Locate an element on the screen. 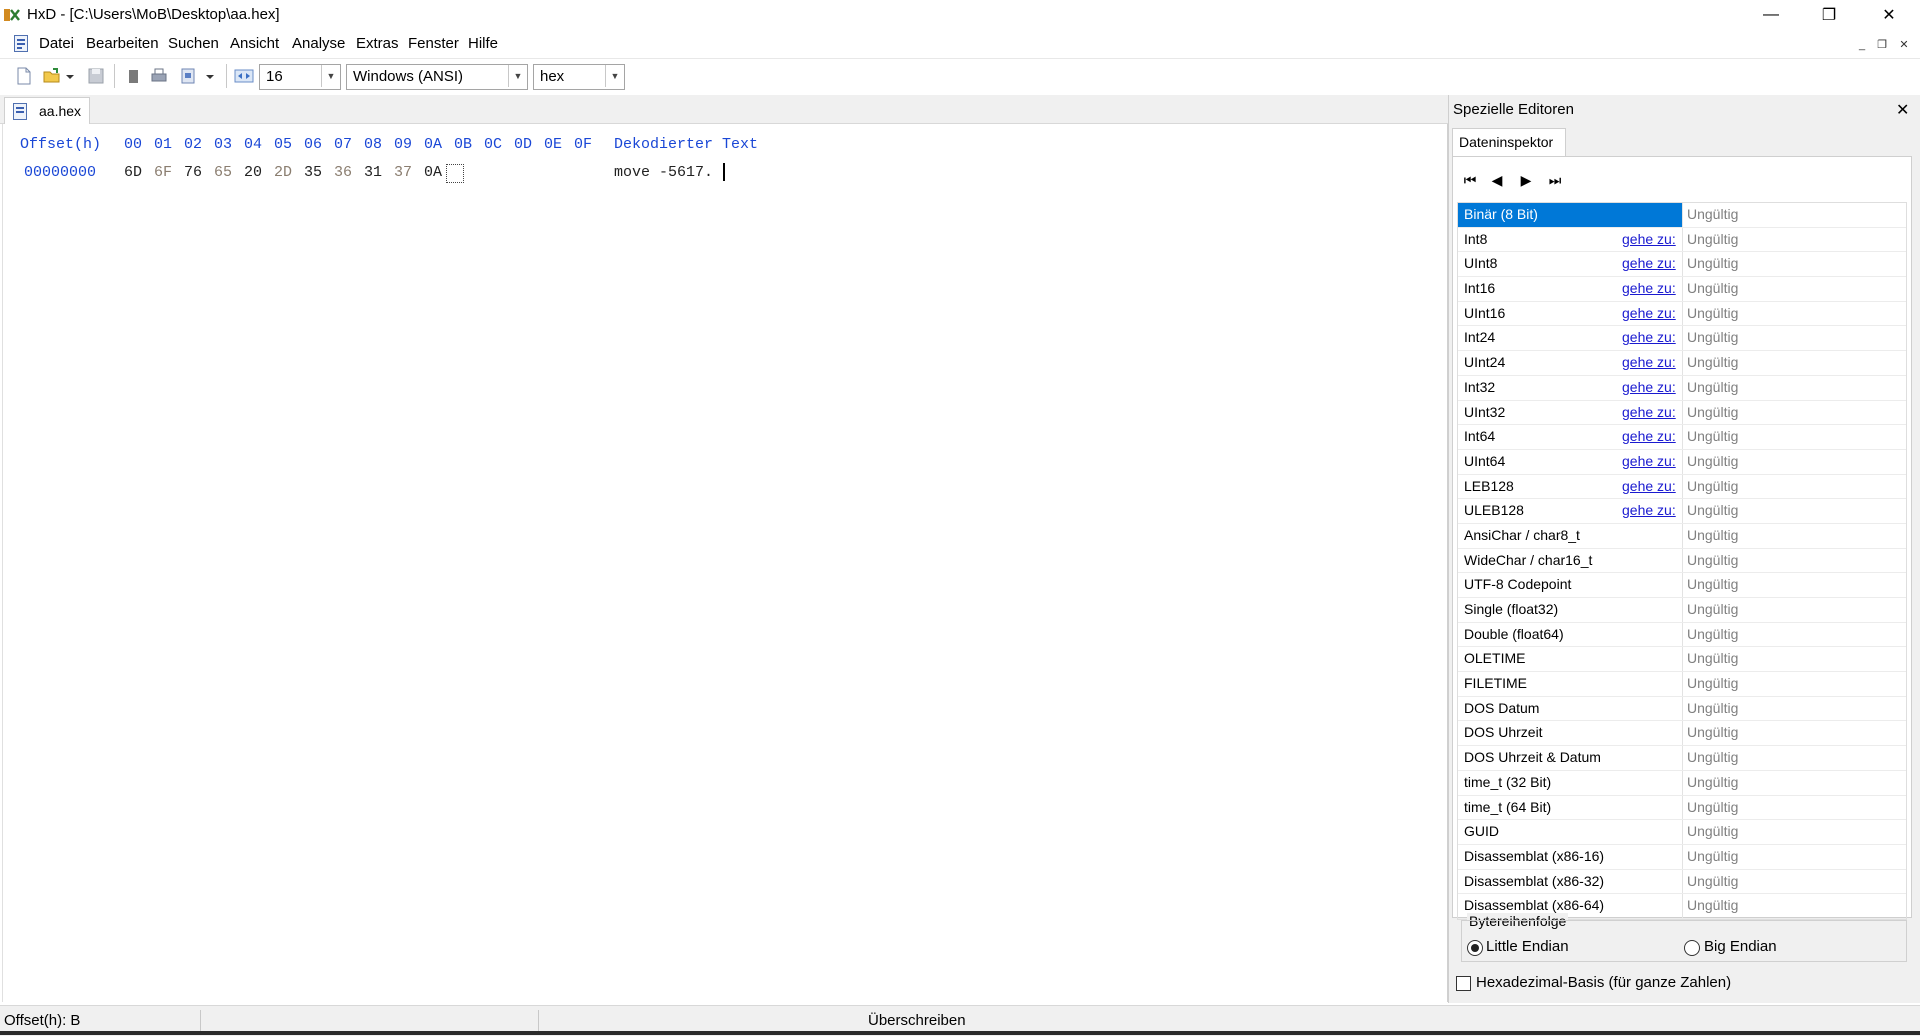  inspector-row: UInt32 gehe zu: Ungültig is located at coordinates (1682, 413).